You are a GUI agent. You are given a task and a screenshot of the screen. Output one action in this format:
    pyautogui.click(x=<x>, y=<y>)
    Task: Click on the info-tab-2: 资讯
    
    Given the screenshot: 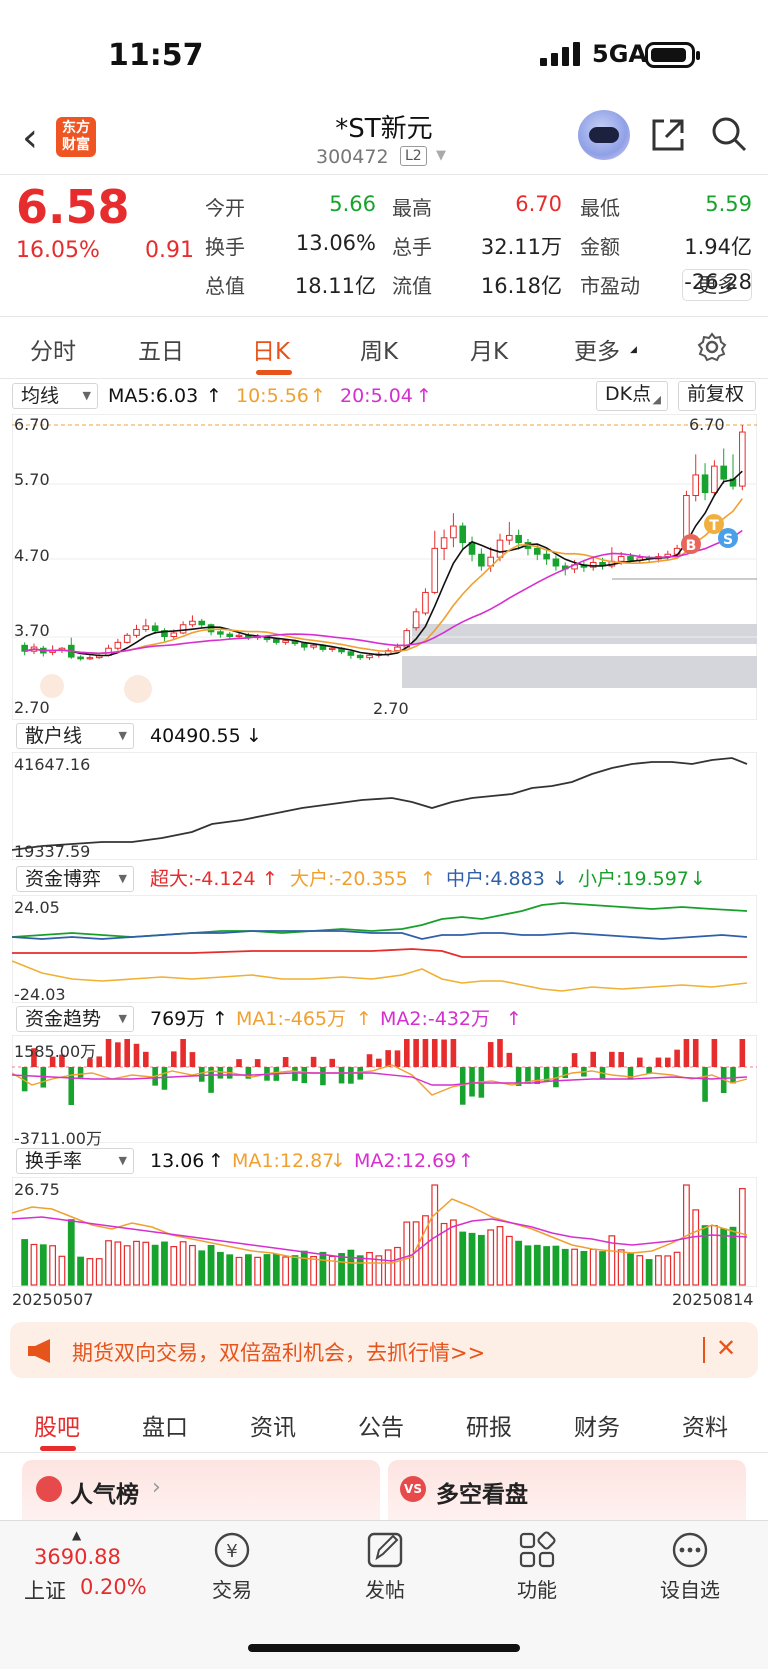 What is the action you would take?
    pyautogui.click(x=273, y=1425)
    